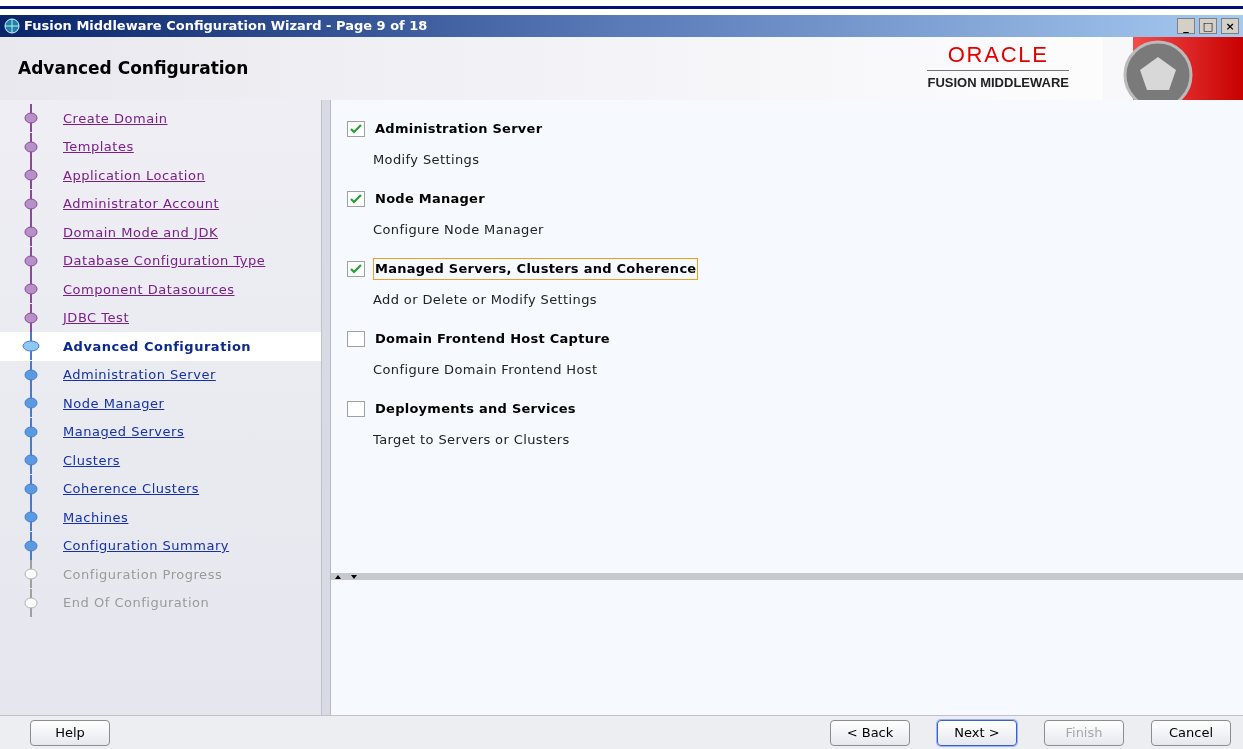 This screenshot has width=1243, height=749. What do you see at coordinates (486, 369) in the screenshot?
I see `option-description: Configure Domain Frontend Host` at bounding box center [486, 369].